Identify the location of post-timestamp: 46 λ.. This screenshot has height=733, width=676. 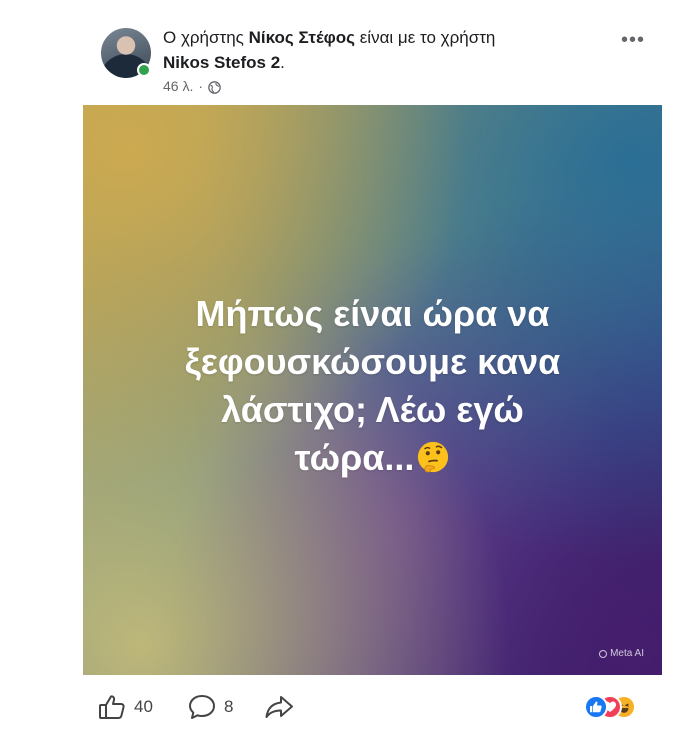
(178, 86).